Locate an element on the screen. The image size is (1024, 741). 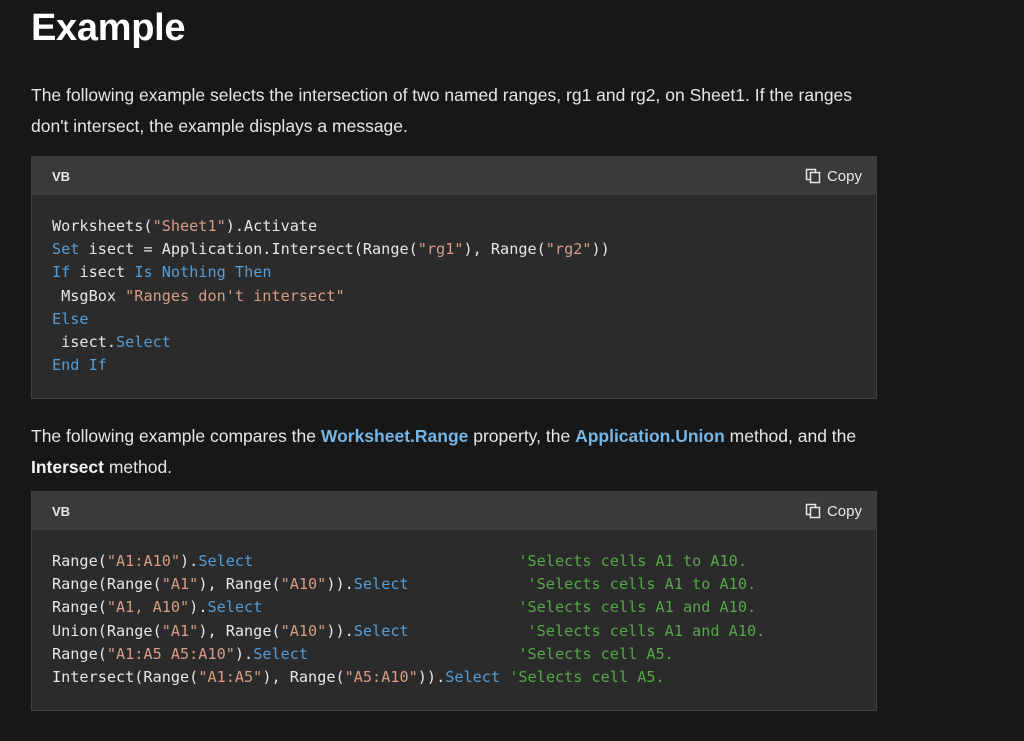
code-line: Worksheets("Sheet1").Activate is located at coordinates (454, 226).